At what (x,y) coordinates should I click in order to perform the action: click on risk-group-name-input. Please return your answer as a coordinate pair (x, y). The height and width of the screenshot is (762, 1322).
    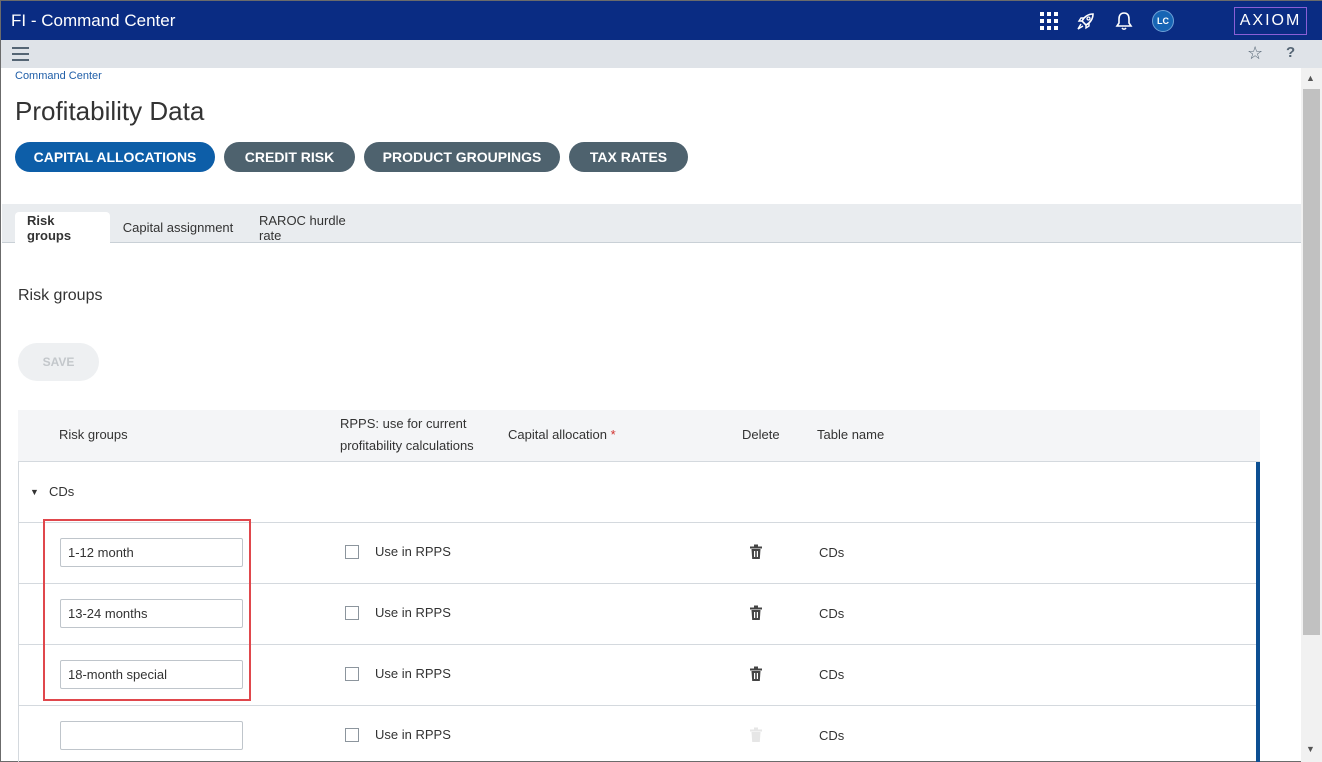
    Looking at the image, I should click on (151, 735).